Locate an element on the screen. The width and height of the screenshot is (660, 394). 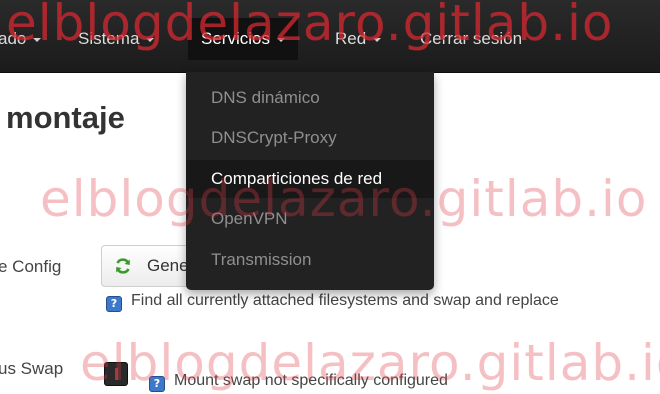
menu-item-dns-dinamico: DNS dinámico is located at coordinates (310, 98).